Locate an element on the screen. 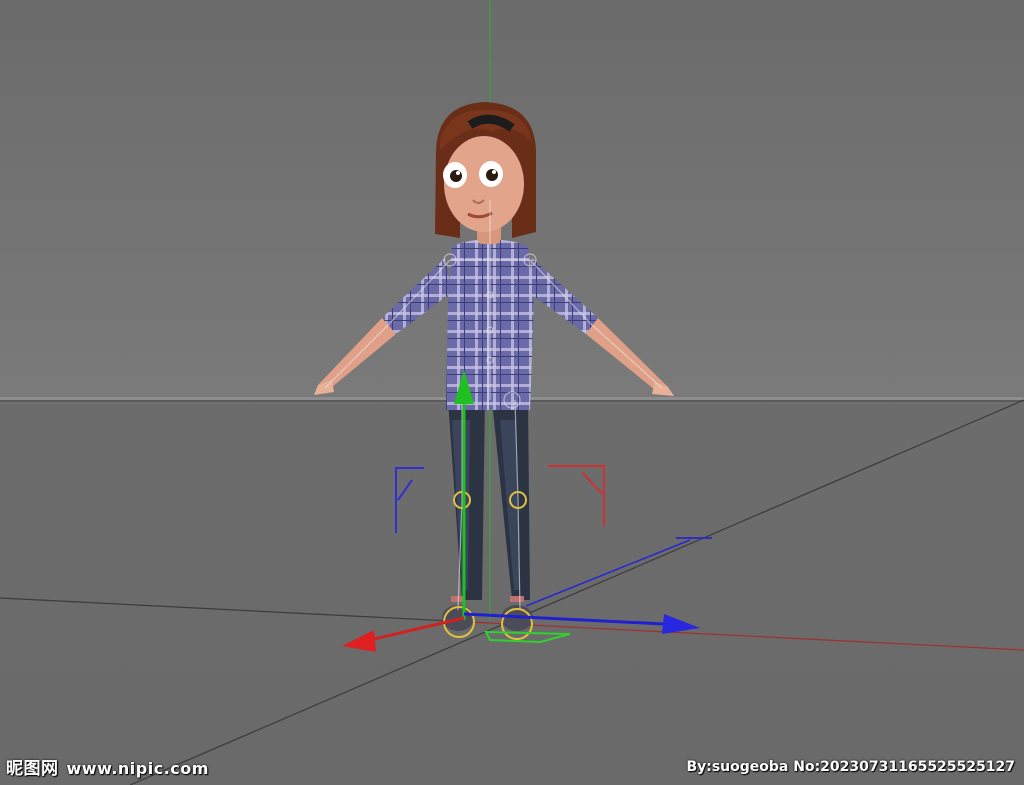 The height and width of the screenshot is (785, 1024). bounding-bracket-left is located at coordinates (409, 500).